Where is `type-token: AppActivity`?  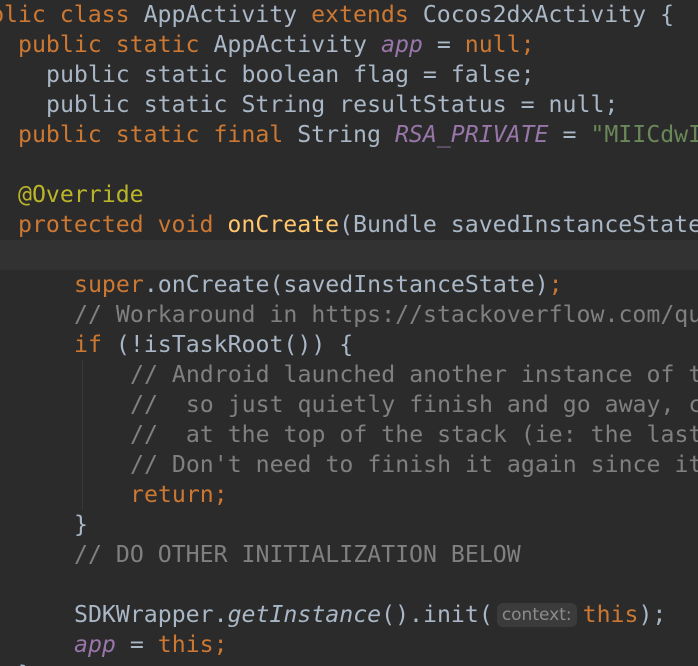 type-token: AppActivity is located at coordinates (297, 44).